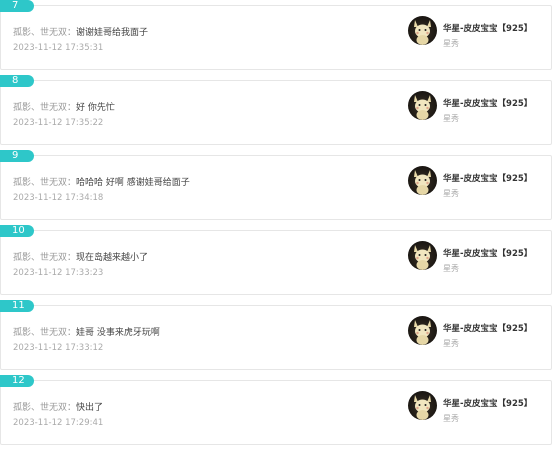 This screenshot has height=450, width=553. What do you see at coordinates (58, 48) in the screenshot?
I see `comment-time: 2023-11-12 17:35:31` at bounding box center [58, 48].